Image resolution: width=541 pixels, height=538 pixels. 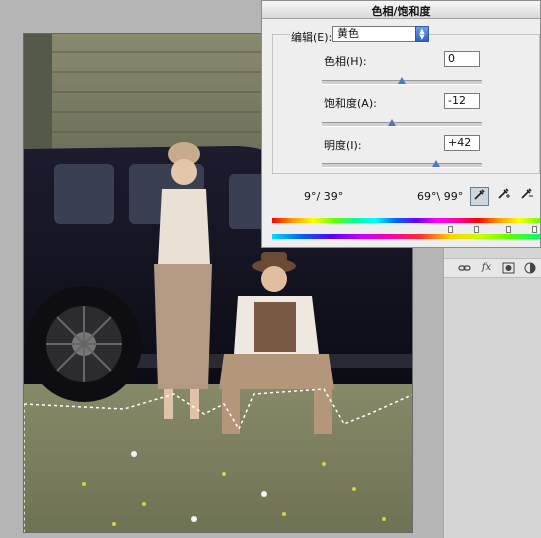 I want to click on dialog-title: 色相/饱和度, so click(x=401, y=11).